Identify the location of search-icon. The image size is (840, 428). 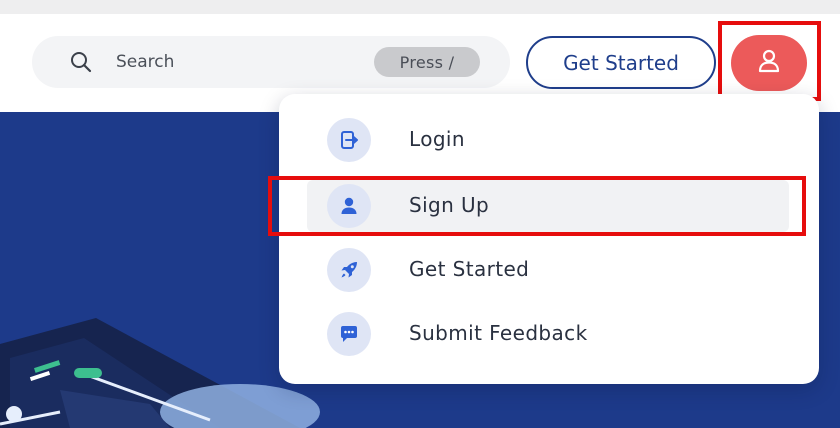
(81, 62).